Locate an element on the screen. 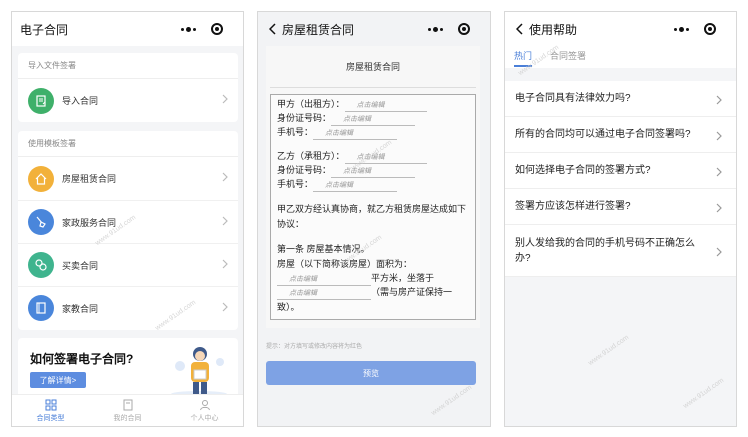 The image size is (748, 437). document-icon is located at coordinates (127, 404).